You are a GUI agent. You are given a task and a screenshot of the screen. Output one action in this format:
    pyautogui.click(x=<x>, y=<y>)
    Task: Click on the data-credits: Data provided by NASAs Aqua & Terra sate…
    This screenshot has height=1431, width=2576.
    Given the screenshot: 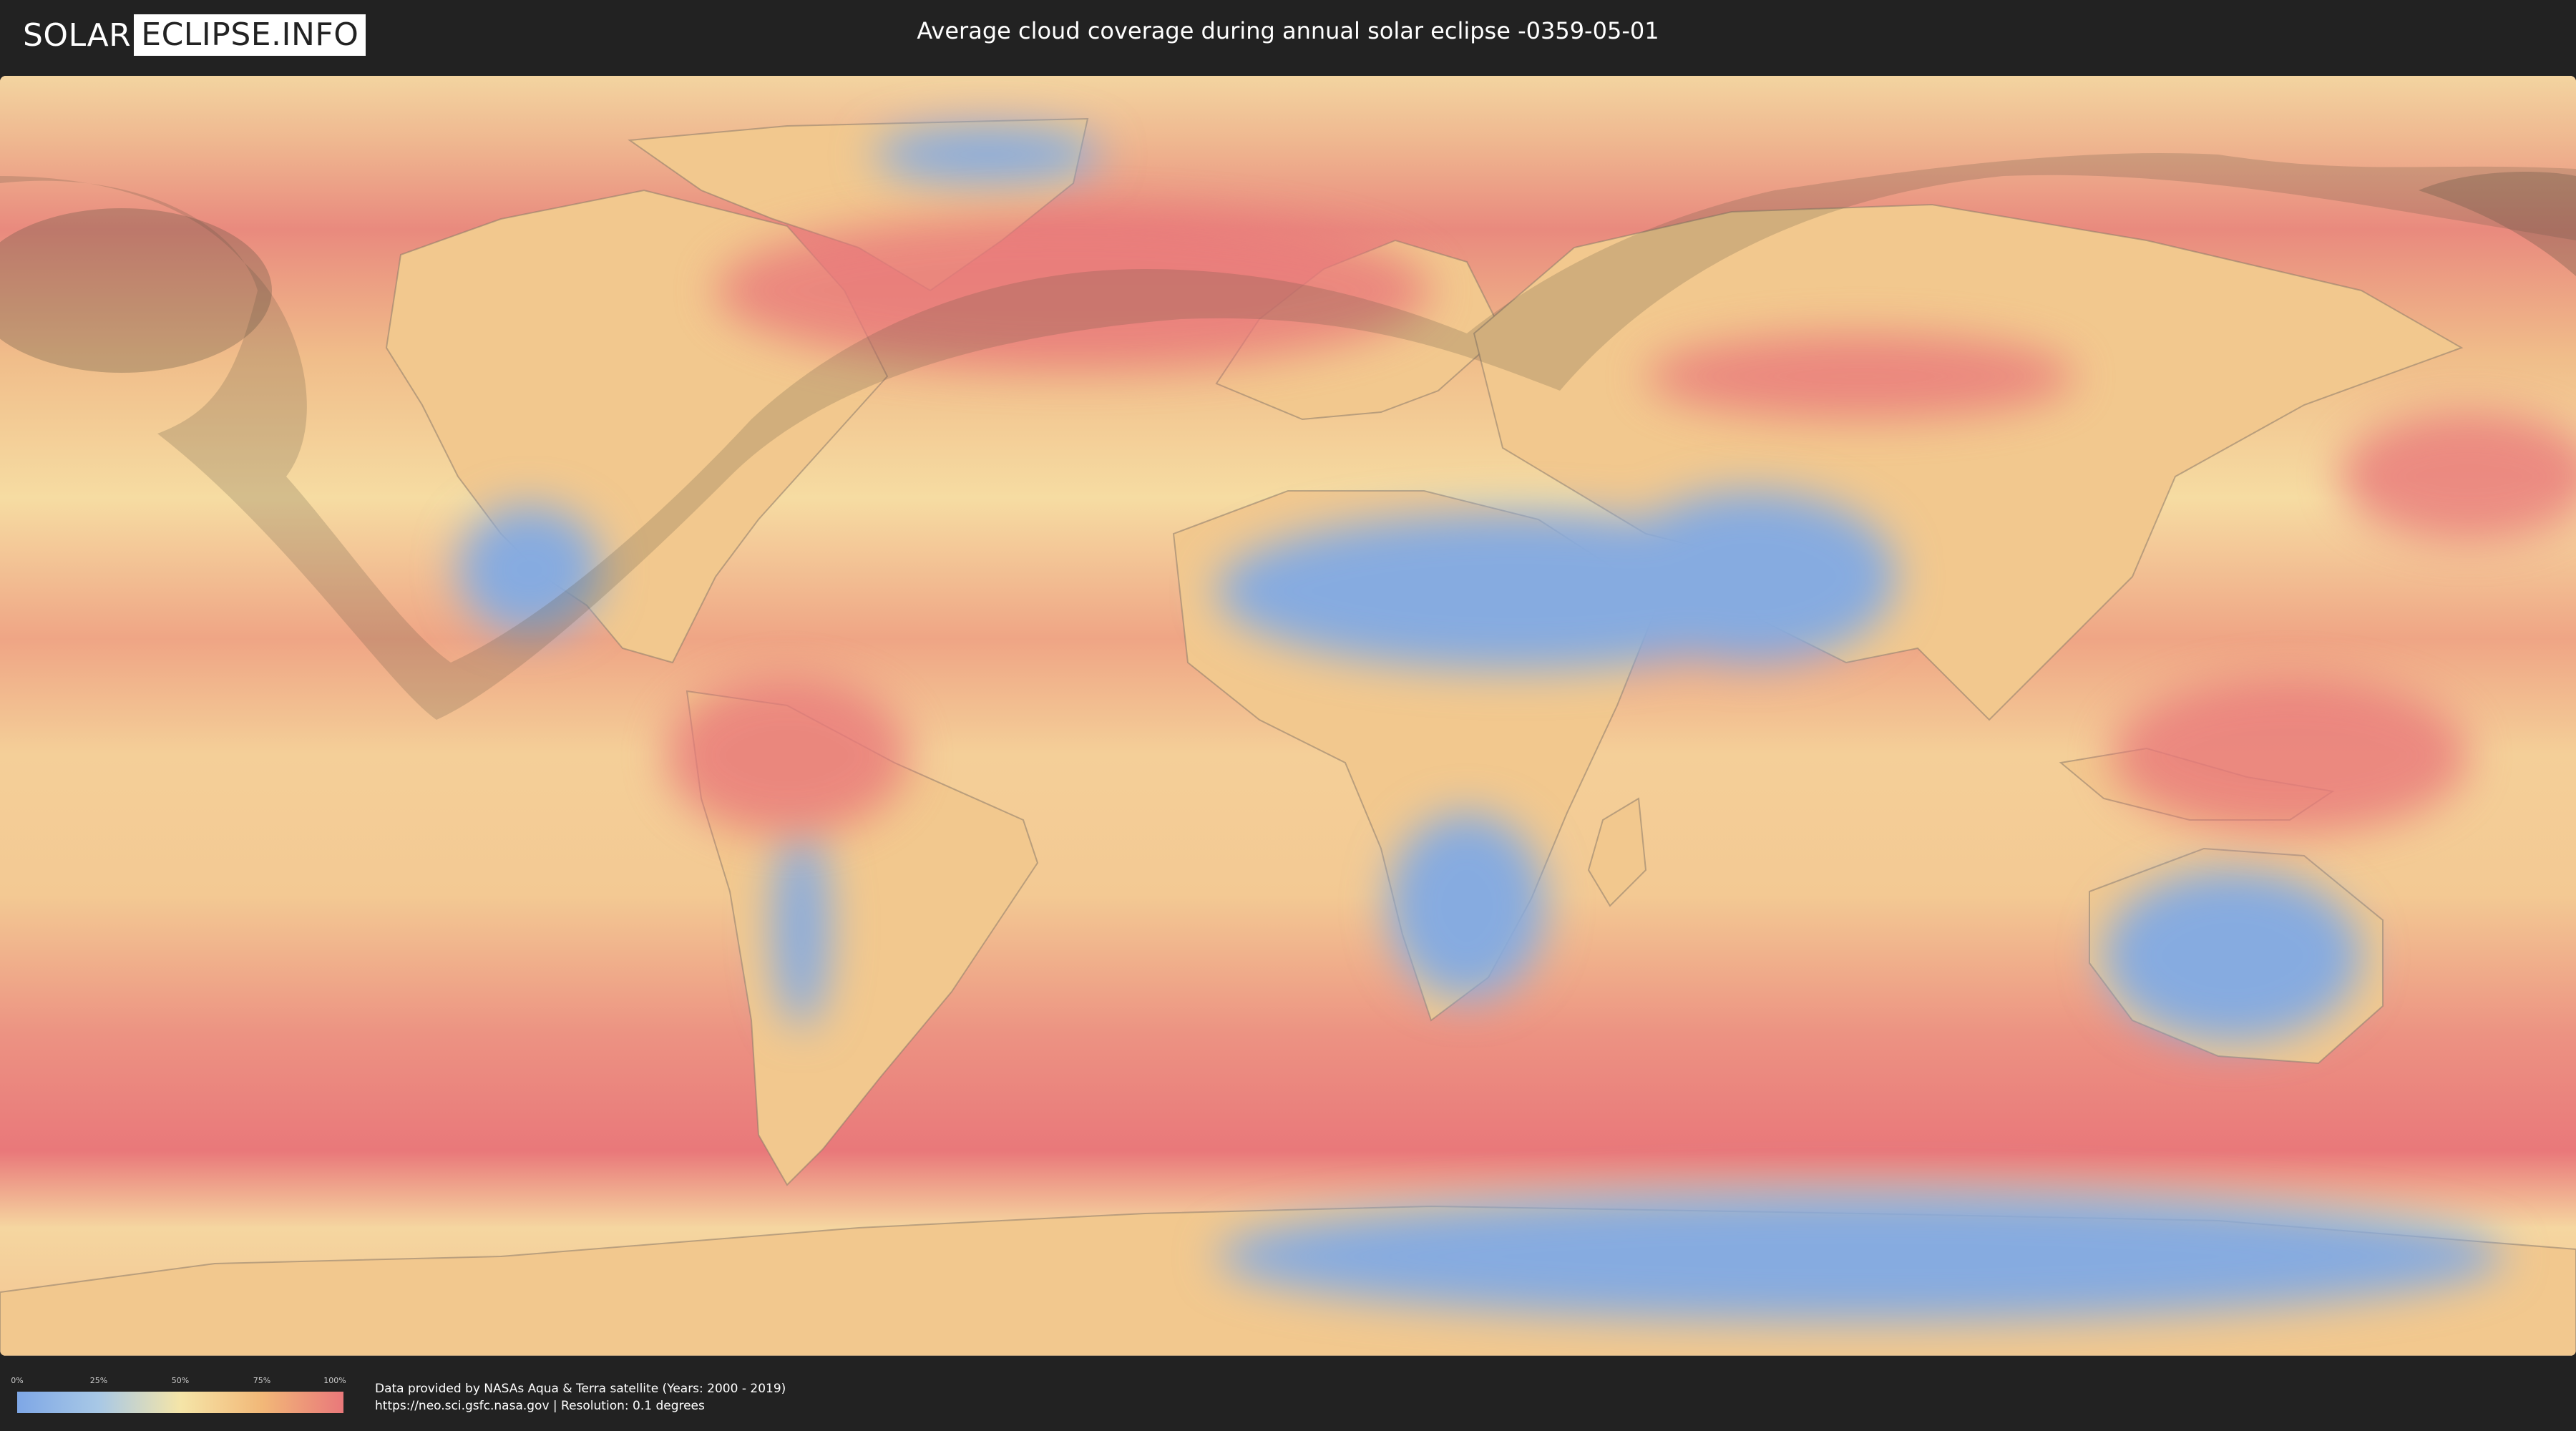 What is the action you would take?
    pyautogui.click(x=580, y=1397)
    